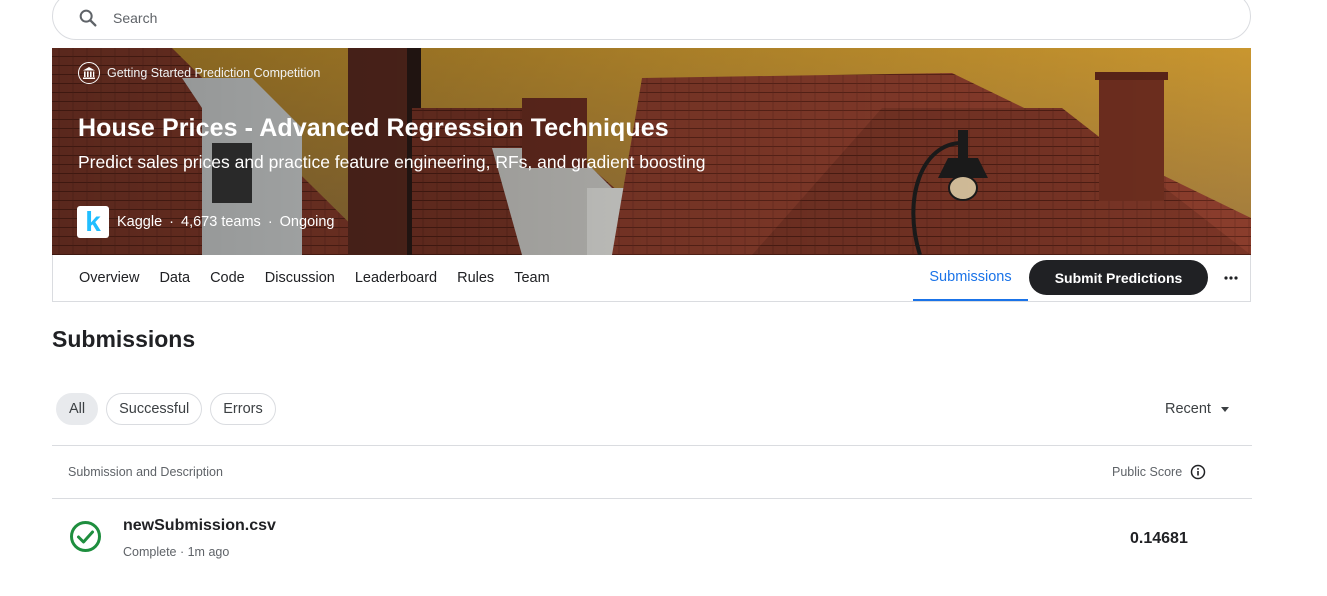 The image size is (1327, 596). What do you see at coordinates (243, 409) in the screenshot?
I see `filter-errors: Errors` at bounding box center [243, 409].